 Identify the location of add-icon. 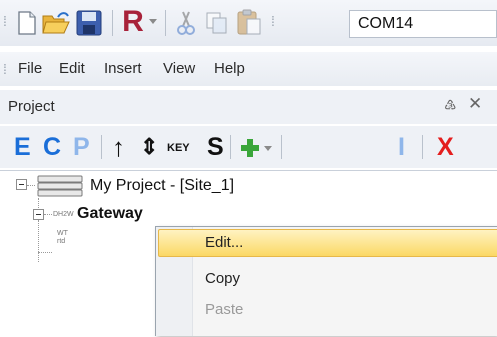
(250, 148).